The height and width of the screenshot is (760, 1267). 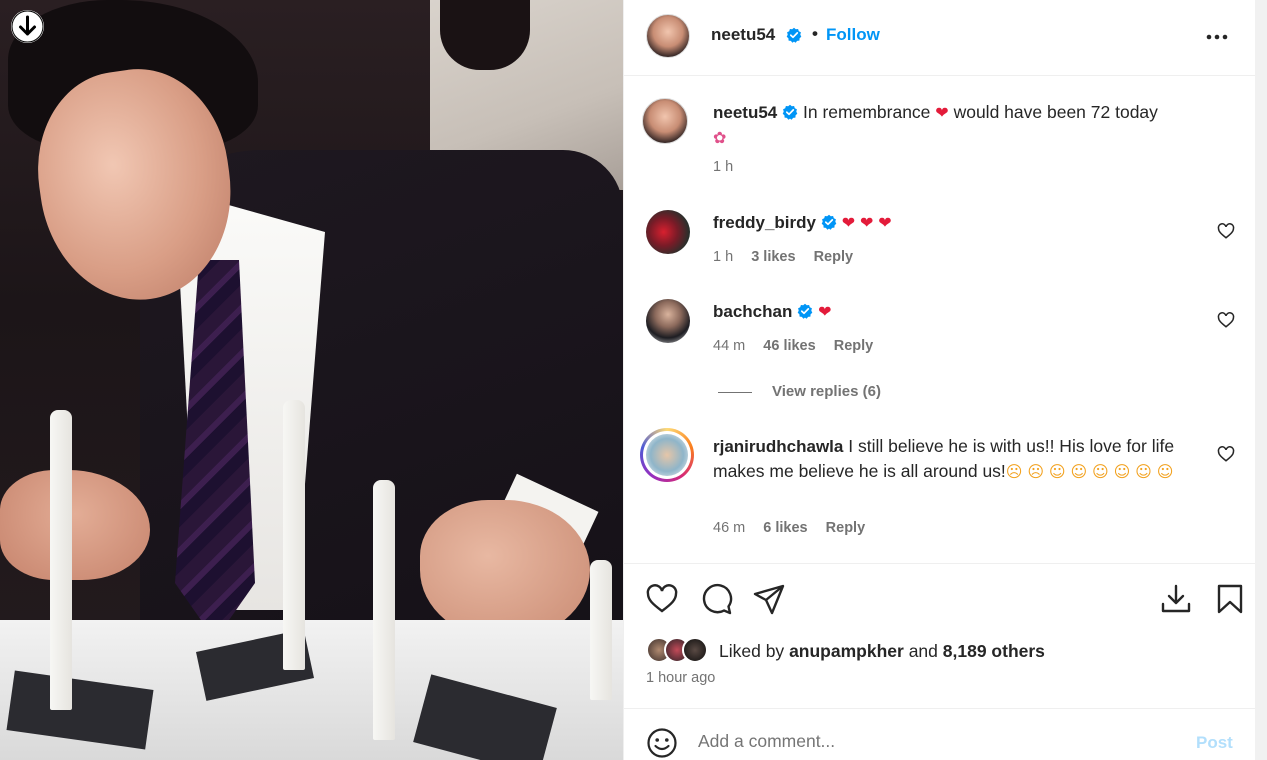 I want to click on add-comment-bar: Post, so click(x=940, y=734).